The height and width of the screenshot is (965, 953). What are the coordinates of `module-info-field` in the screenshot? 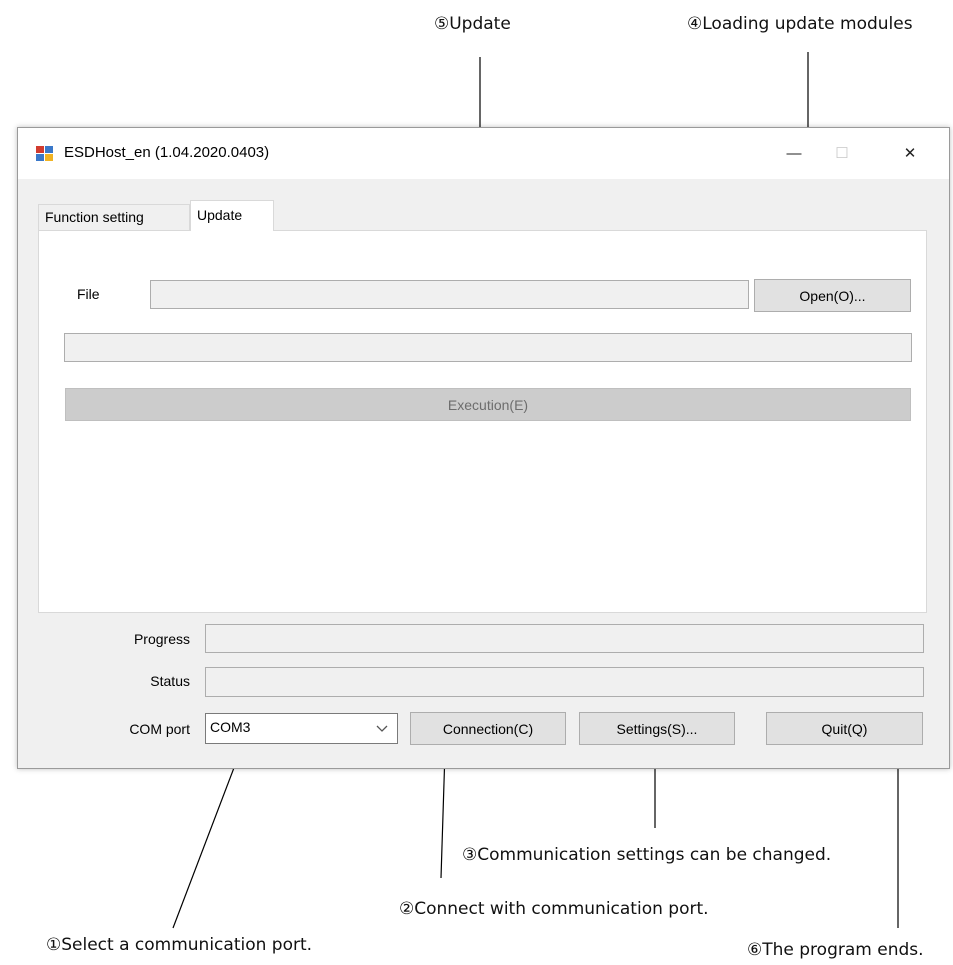 It's located at (488, 347).